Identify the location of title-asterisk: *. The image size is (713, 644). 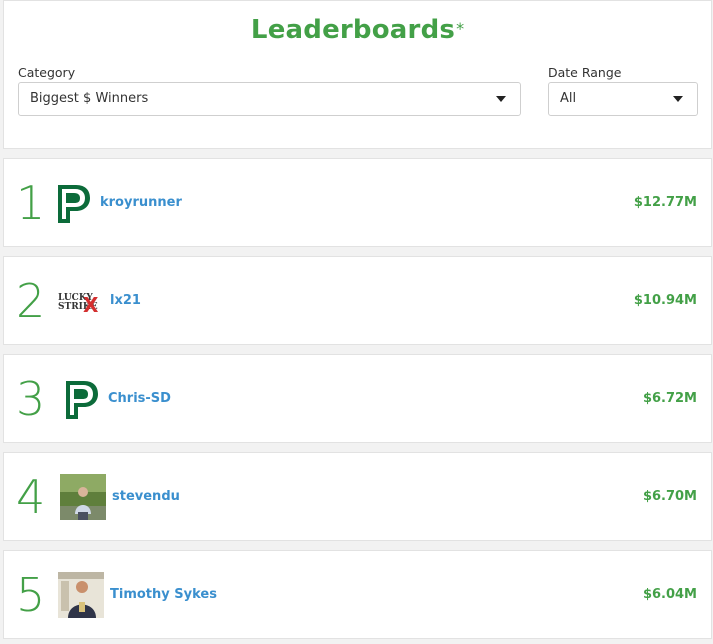
(460, 28).